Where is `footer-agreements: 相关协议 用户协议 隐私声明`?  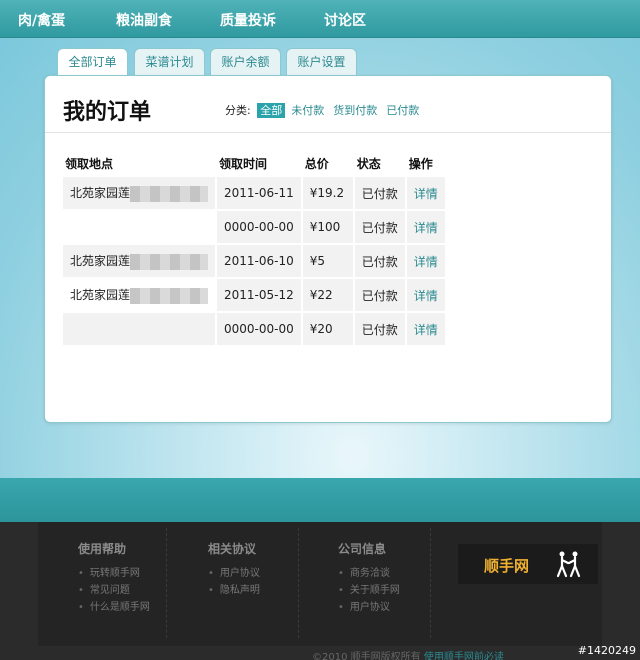 footer-agreements: 相关协议 用户协议 隐私声明 is located at coordinates (234, 569).